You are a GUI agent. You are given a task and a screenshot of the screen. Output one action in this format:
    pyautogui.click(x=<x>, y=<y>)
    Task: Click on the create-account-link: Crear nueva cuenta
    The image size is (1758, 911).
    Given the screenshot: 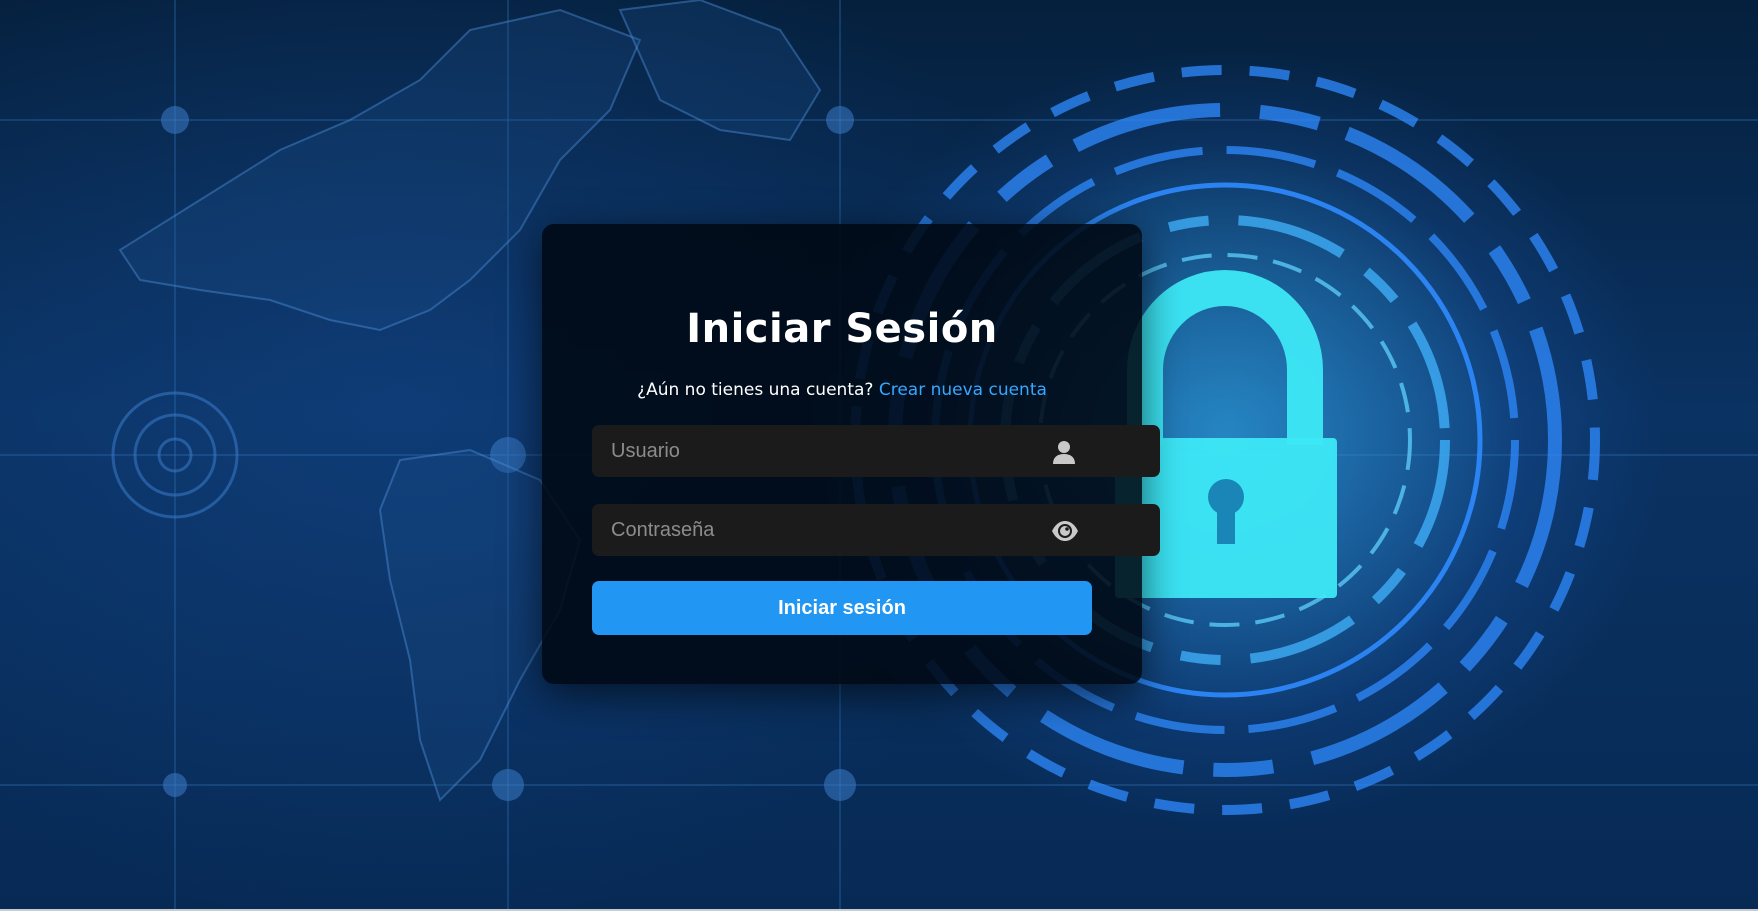 What is the action you would take?
    pyautogui.click(x=963, y=390)
    